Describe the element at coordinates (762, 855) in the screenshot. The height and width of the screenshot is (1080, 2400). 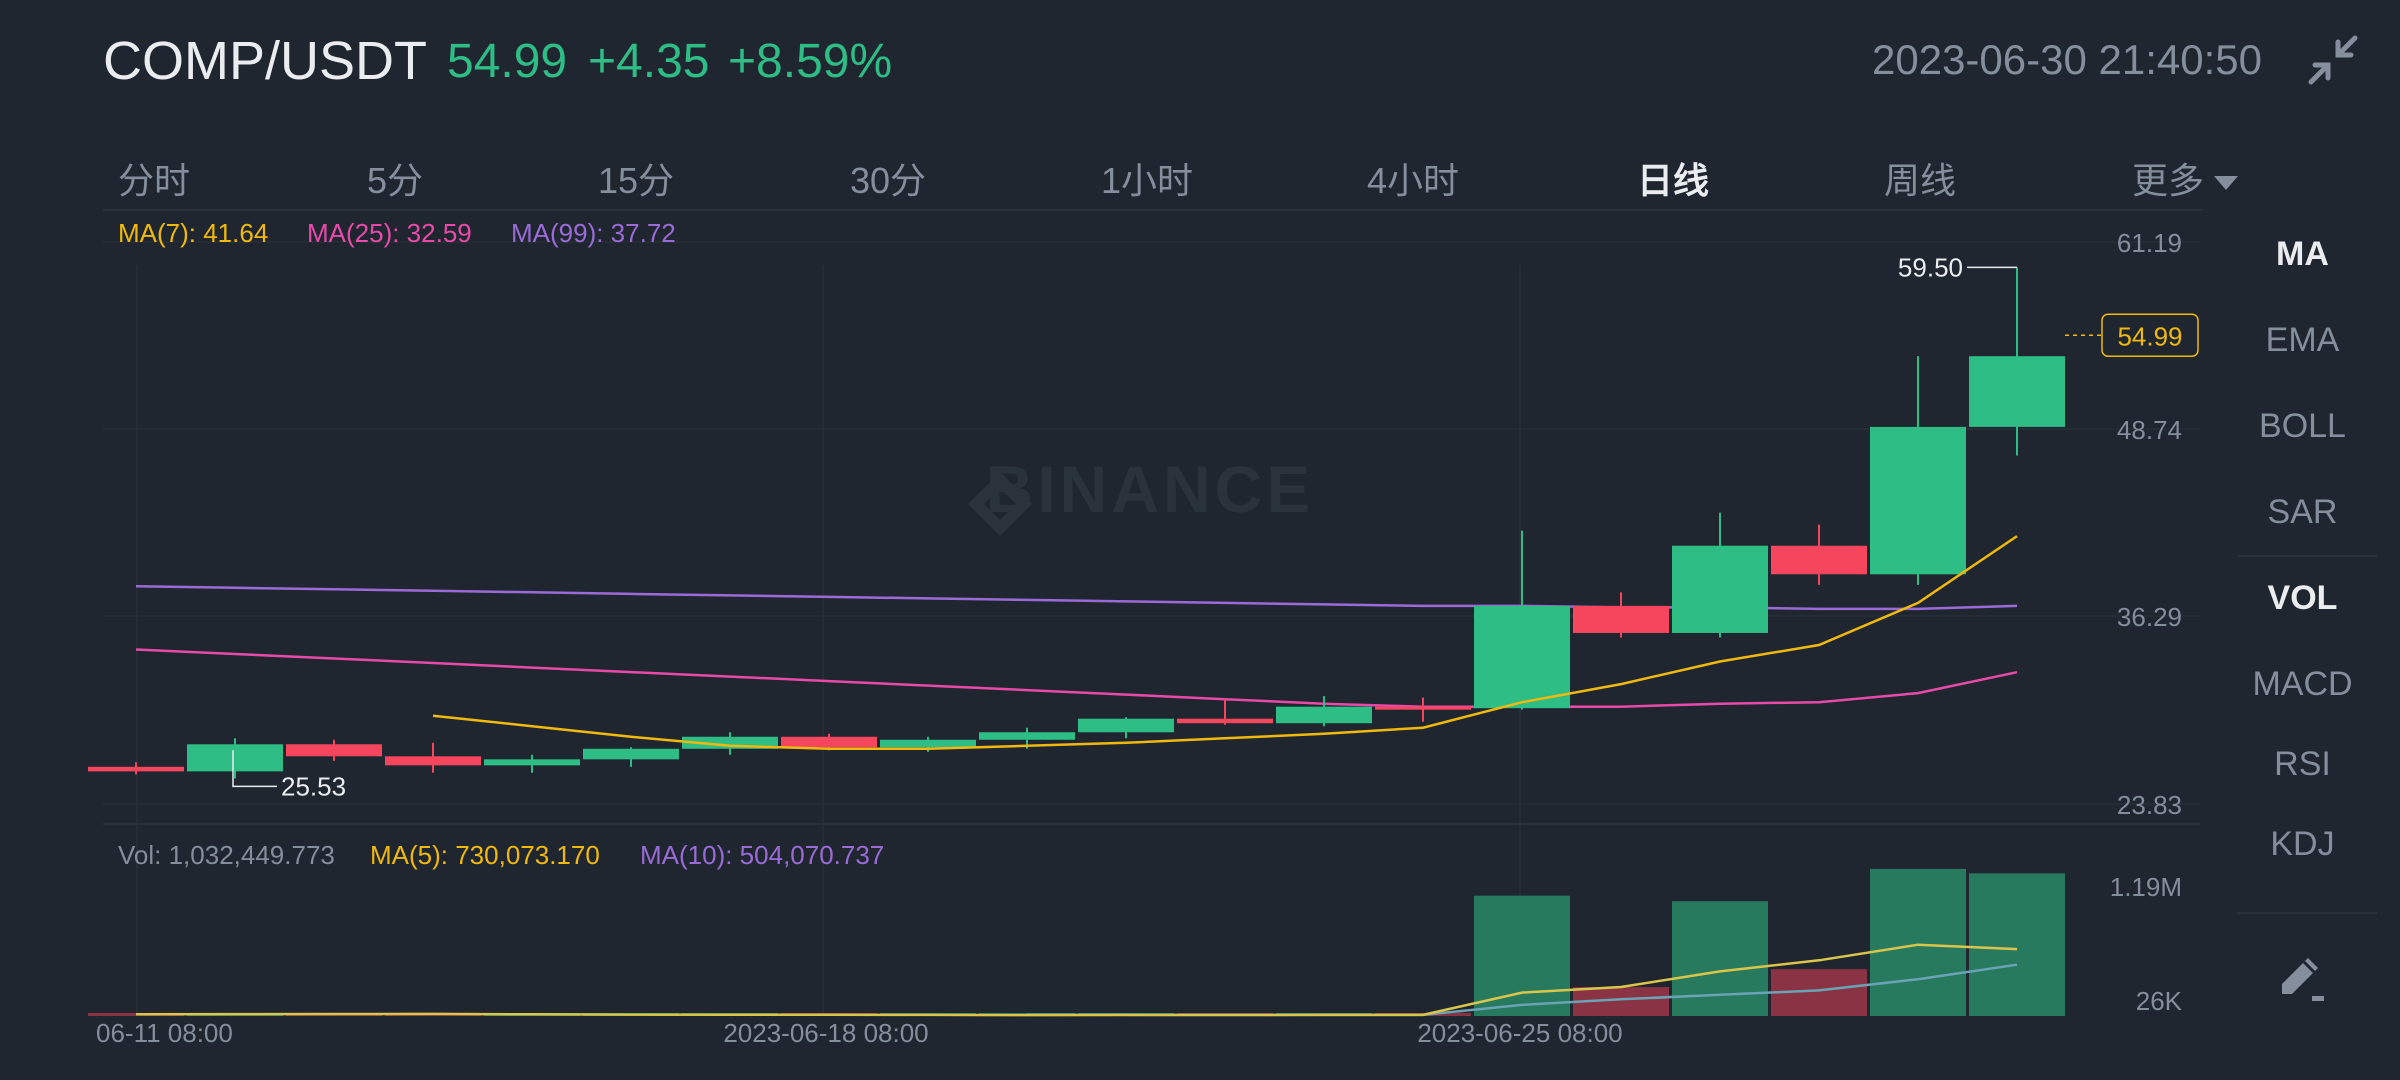
I see `legend-vol-ma10: MA(10): 504,070.737` at that location.